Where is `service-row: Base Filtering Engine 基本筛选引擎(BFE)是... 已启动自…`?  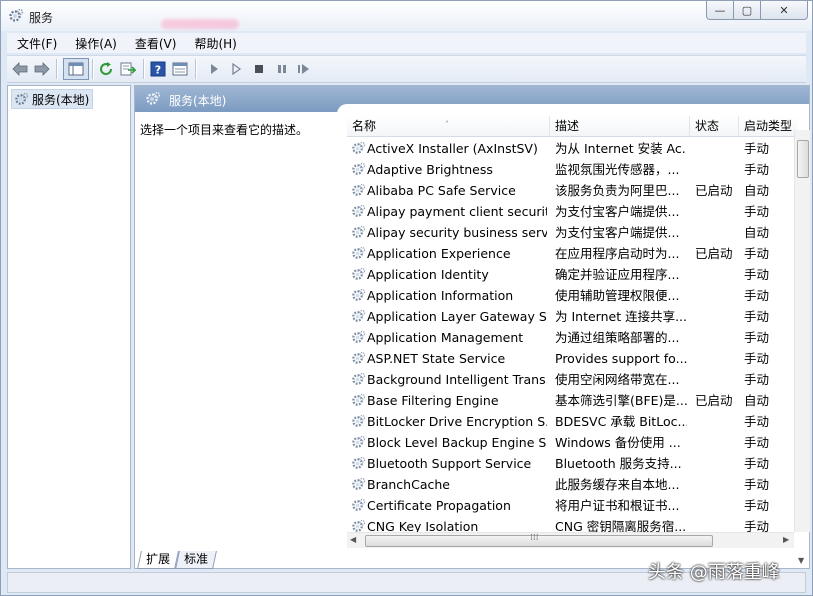
service-row: Base Filtering Engine 基本筛选引擎(BFE)是... 已启动自… is located at coordinates (572, 400).